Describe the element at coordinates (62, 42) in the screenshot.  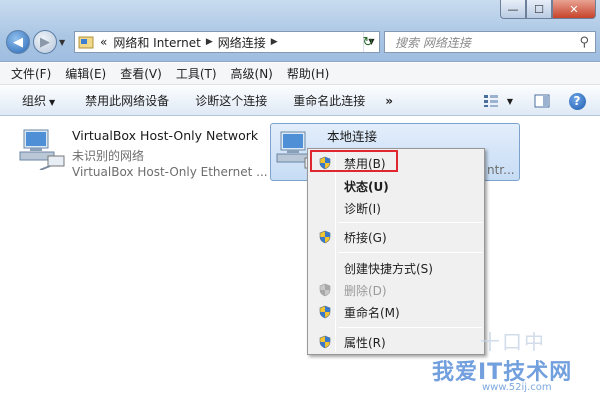
I see `history-dropdown-icon: ▼` at that location.